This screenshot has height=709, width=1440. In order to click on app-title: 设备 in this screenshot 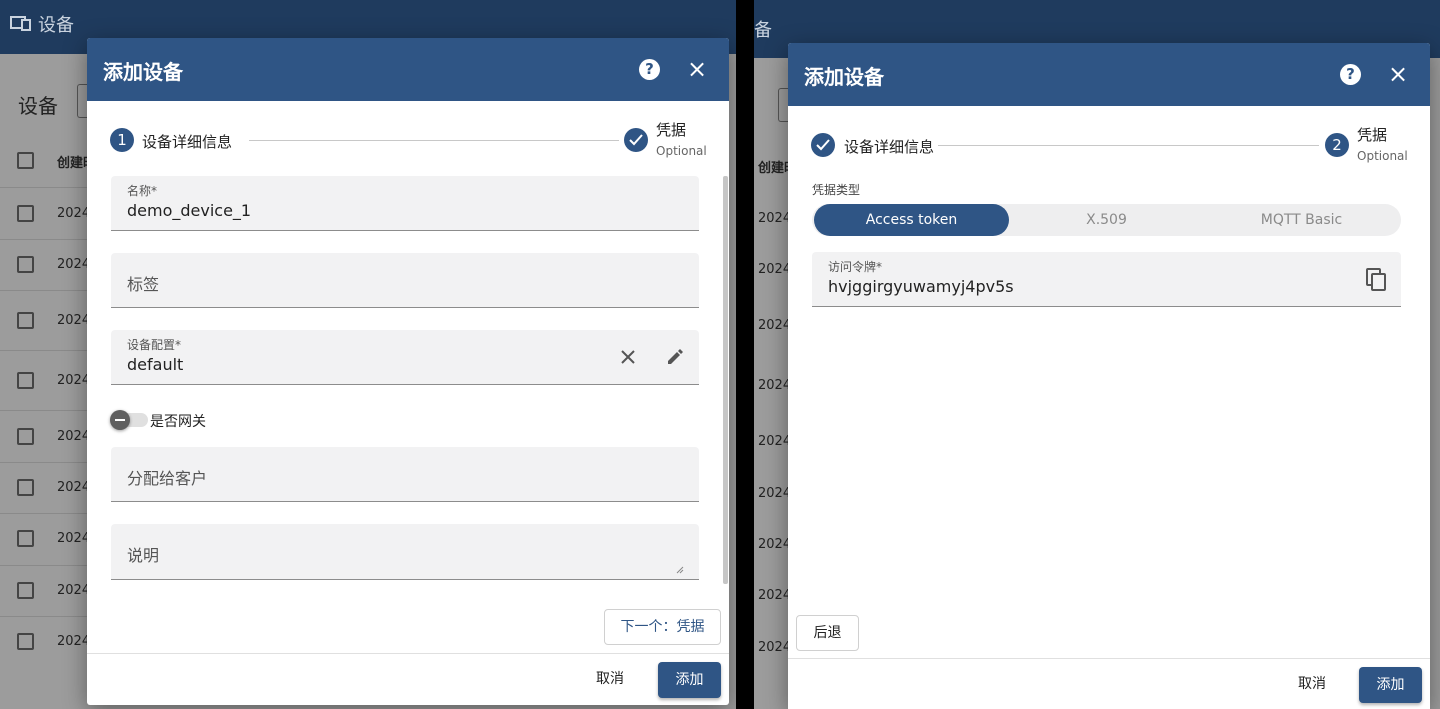, I will do `click(56, 25)`.